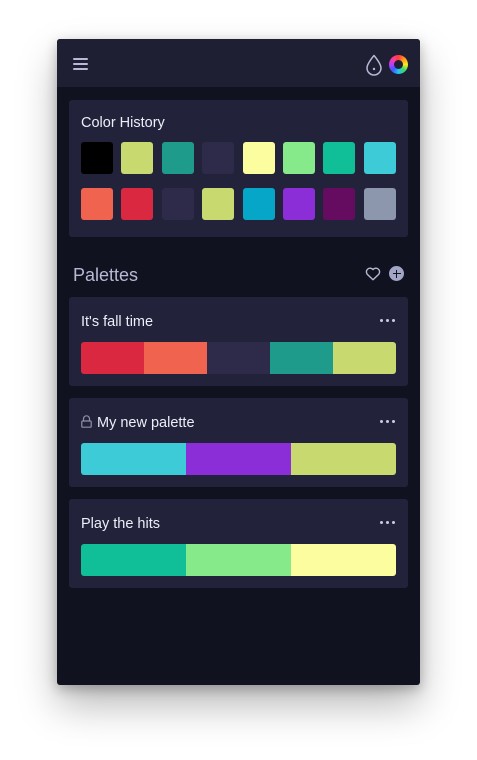 The width and height of the screenshot is (477, 760). Describe the element at coordinates (106, 275) in the screenshot. I see `palettes-heading: Palettes` at that location.